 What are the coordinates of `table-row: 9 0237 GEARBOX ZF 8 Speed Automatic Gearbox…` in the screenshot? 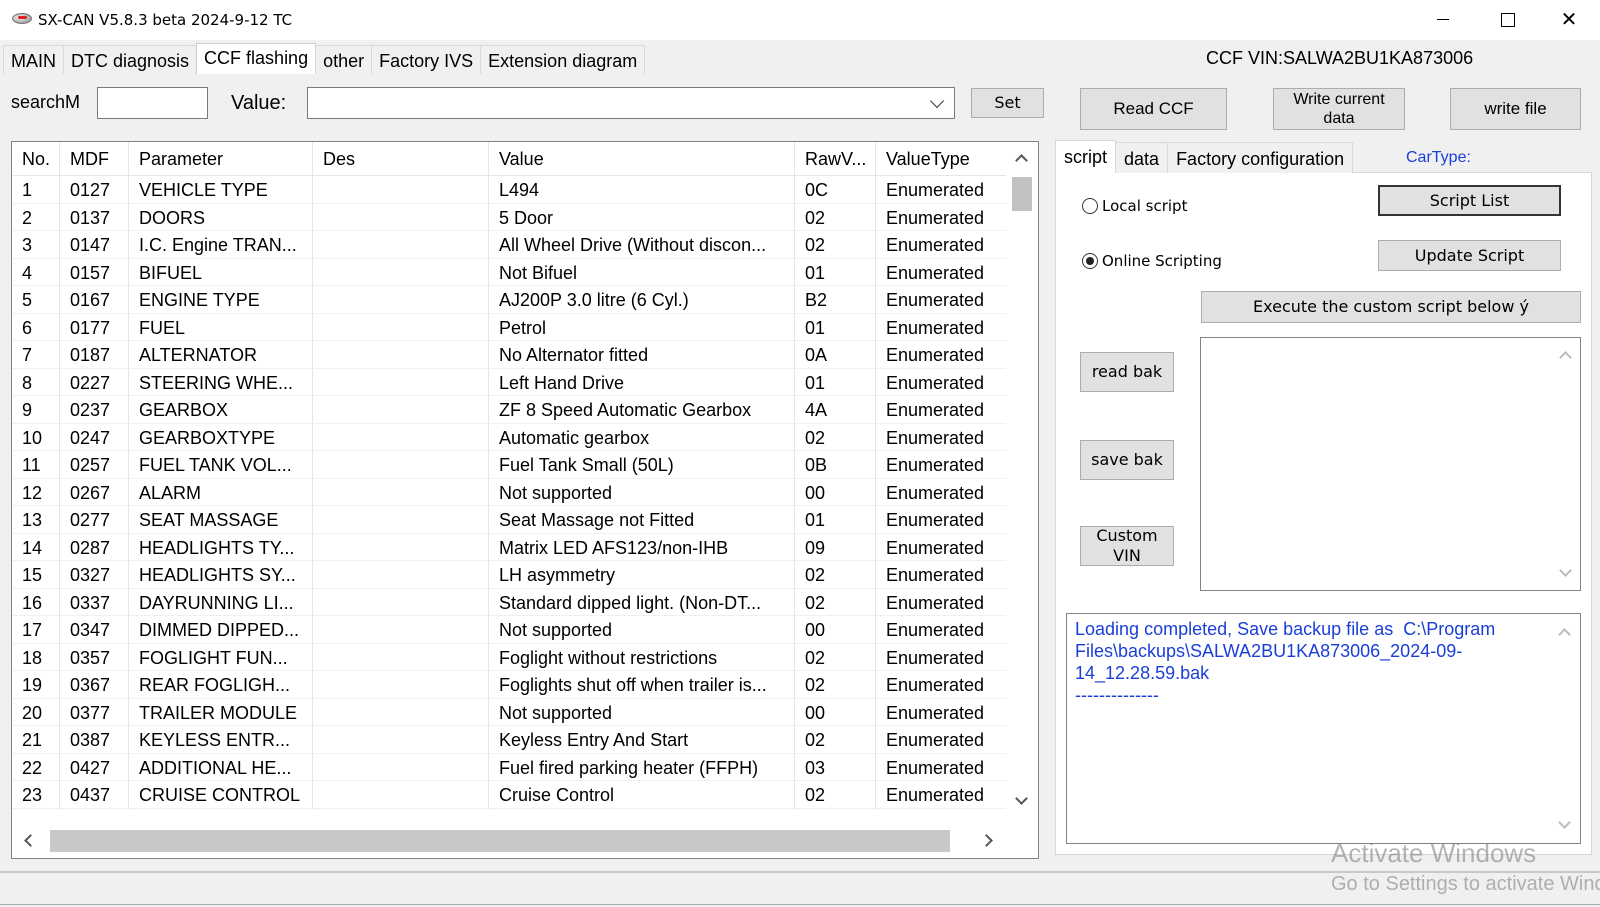 It's located at (509, 410).